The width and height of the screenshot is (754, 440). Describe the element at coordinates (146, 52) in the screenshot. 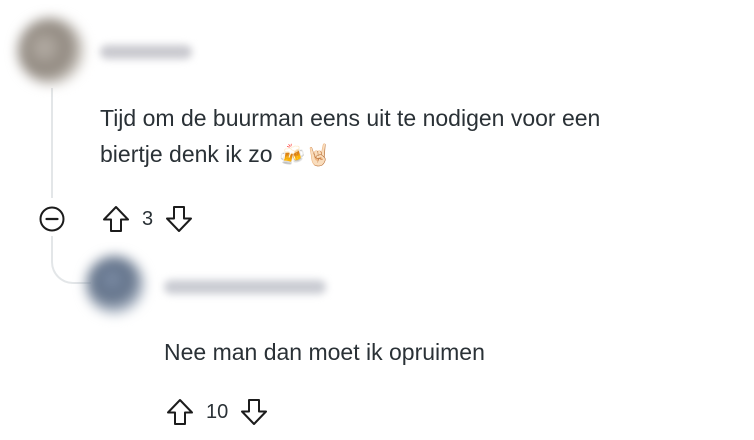

I see `username: user` at that location.